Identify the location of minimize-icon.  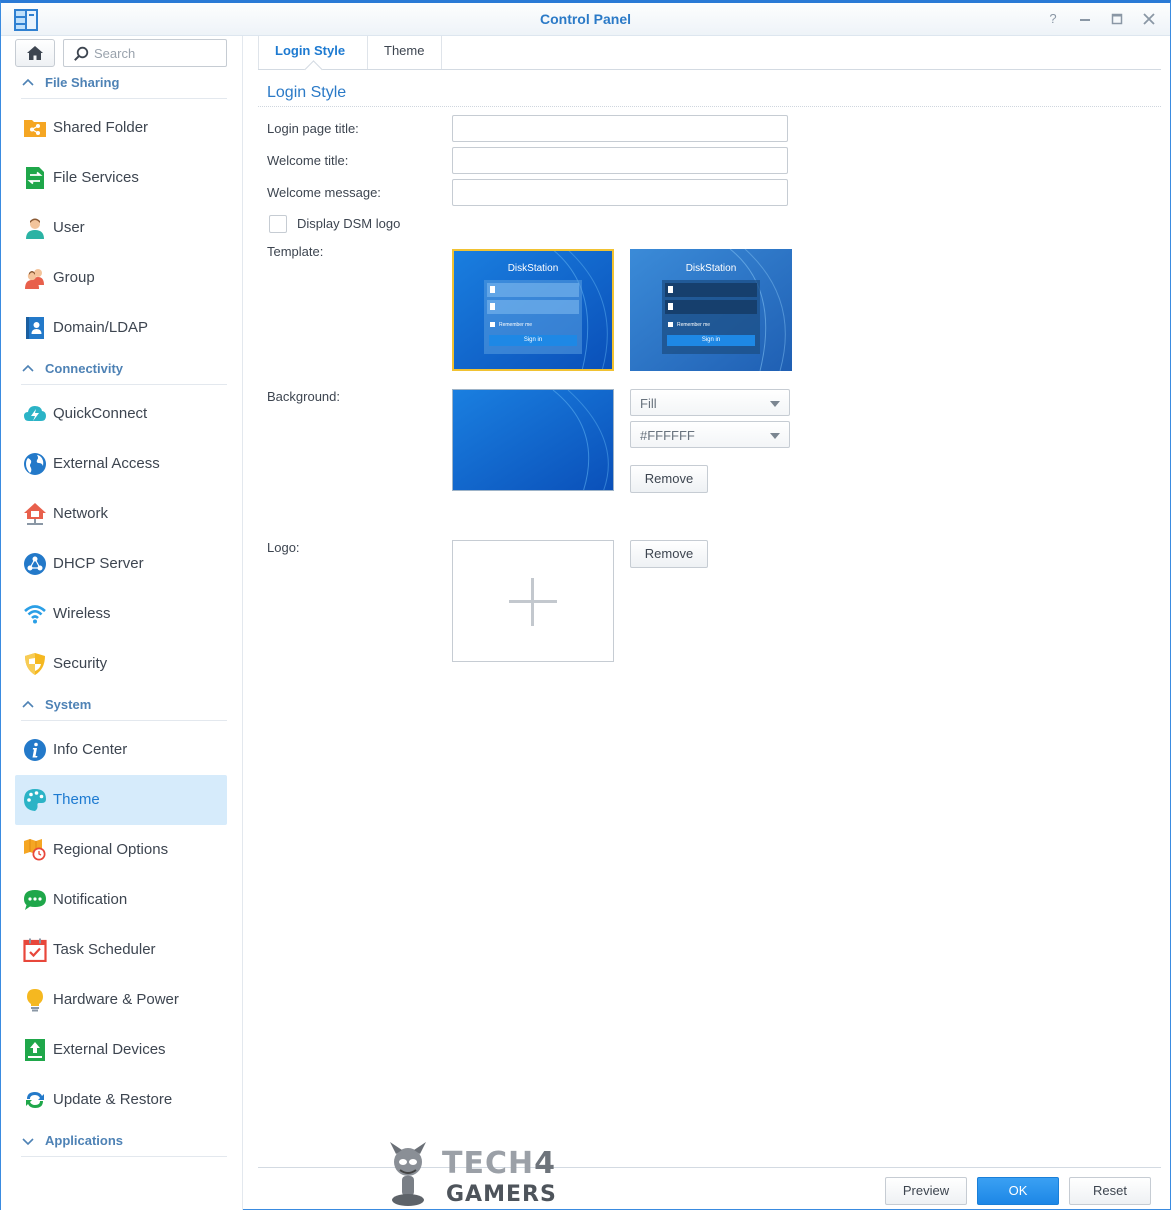
(1085, 20).